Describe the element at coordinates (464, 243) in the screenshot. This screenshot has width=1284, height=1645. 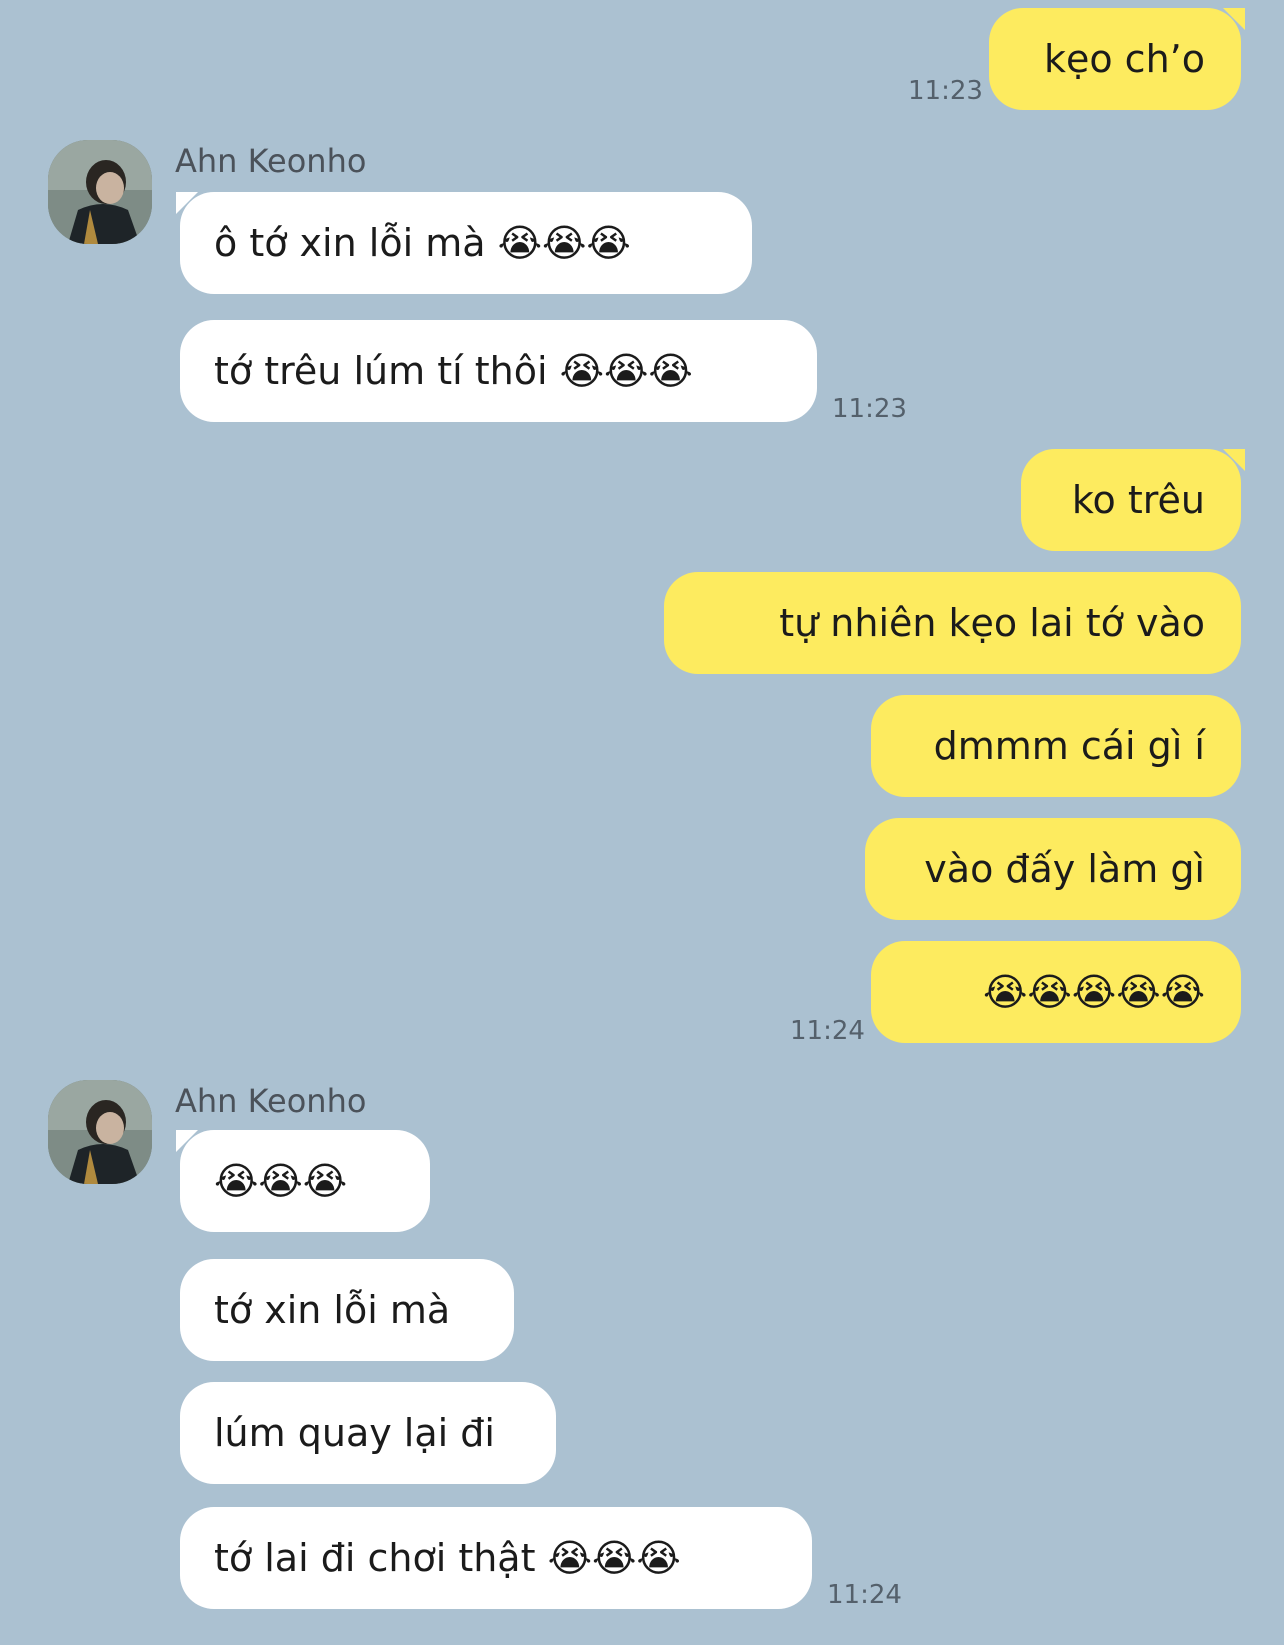
I see `incoming-message: ô tớ xin lỗi mà 😭😭😭` at that location.